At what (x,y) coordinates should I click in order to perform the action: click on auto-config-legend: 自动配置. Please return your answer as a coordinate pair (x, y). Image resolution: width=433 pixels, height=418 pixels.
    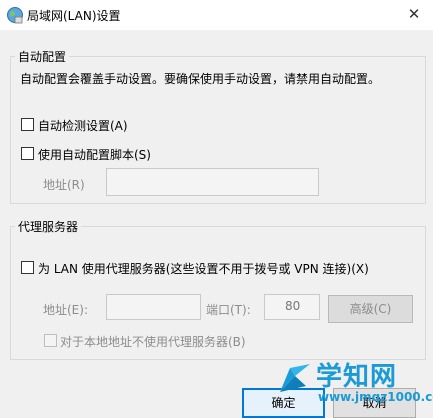
    Looking at the image, I should click on (42, 56).